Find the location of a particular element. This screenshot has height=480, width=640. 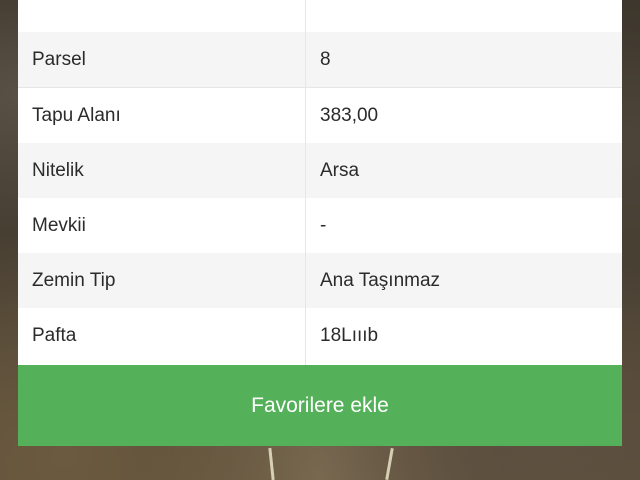

row-label-tapu-alani: Tapu Alanı is located at coordinates (76, 115).